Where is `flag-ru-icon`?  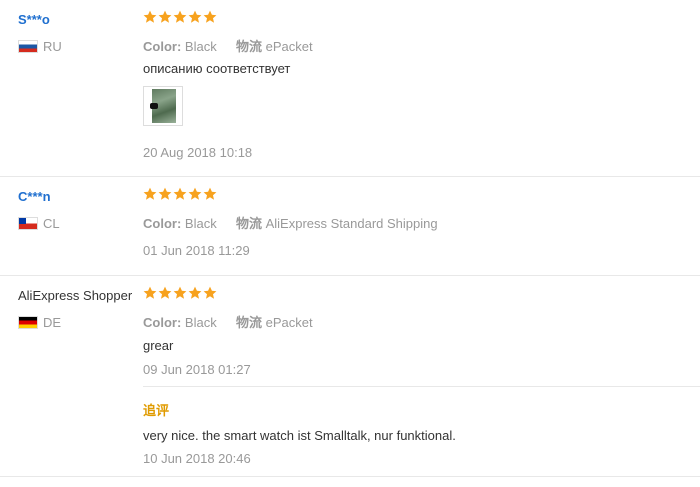 flag-ru-icon is located at coordinates (28, 46).